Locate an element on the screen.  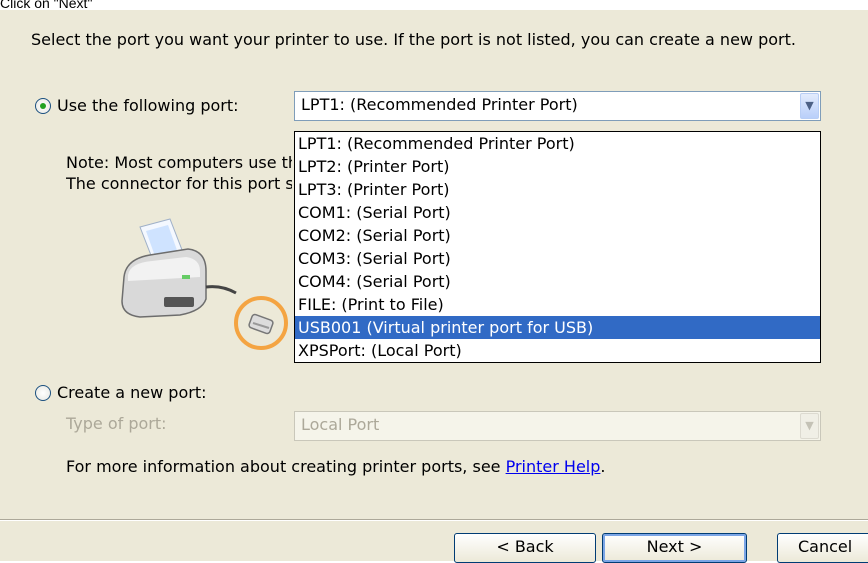
use-port-radio is located at coordinates (43, 106).